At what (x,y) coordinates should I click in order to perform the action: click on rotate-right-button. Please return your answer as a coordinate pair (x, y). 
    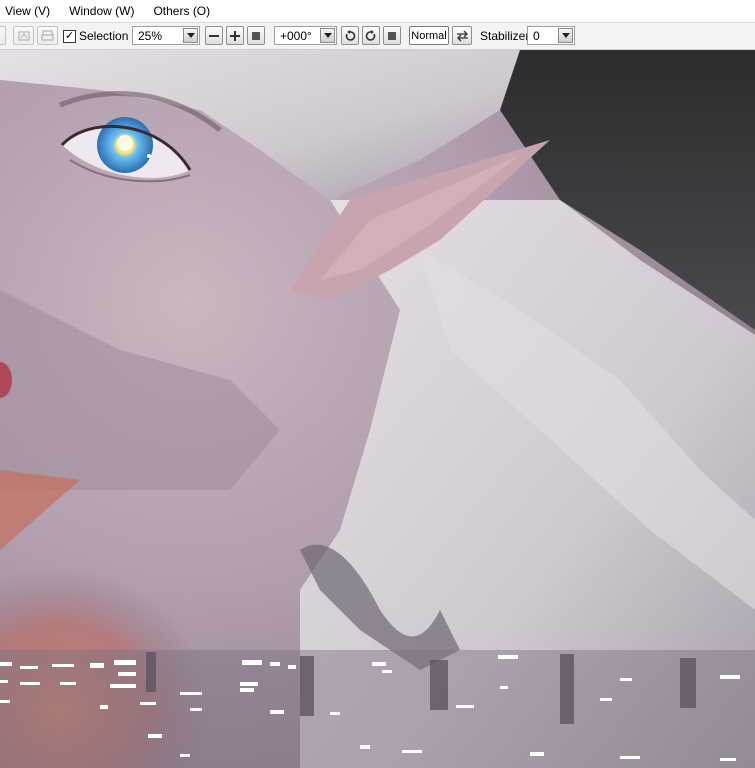
    Looking at the image, I should click on (371, 35).